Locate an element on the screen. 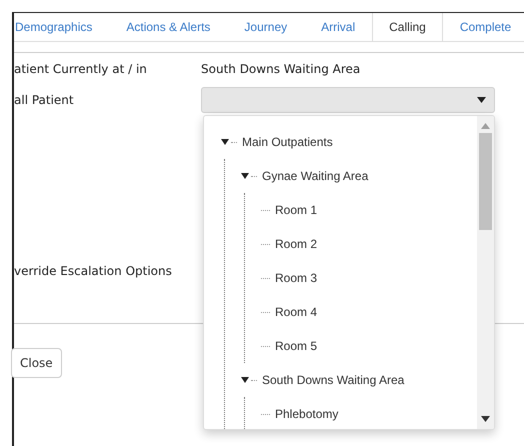  caret-icon is located at coordinates (481, 100).